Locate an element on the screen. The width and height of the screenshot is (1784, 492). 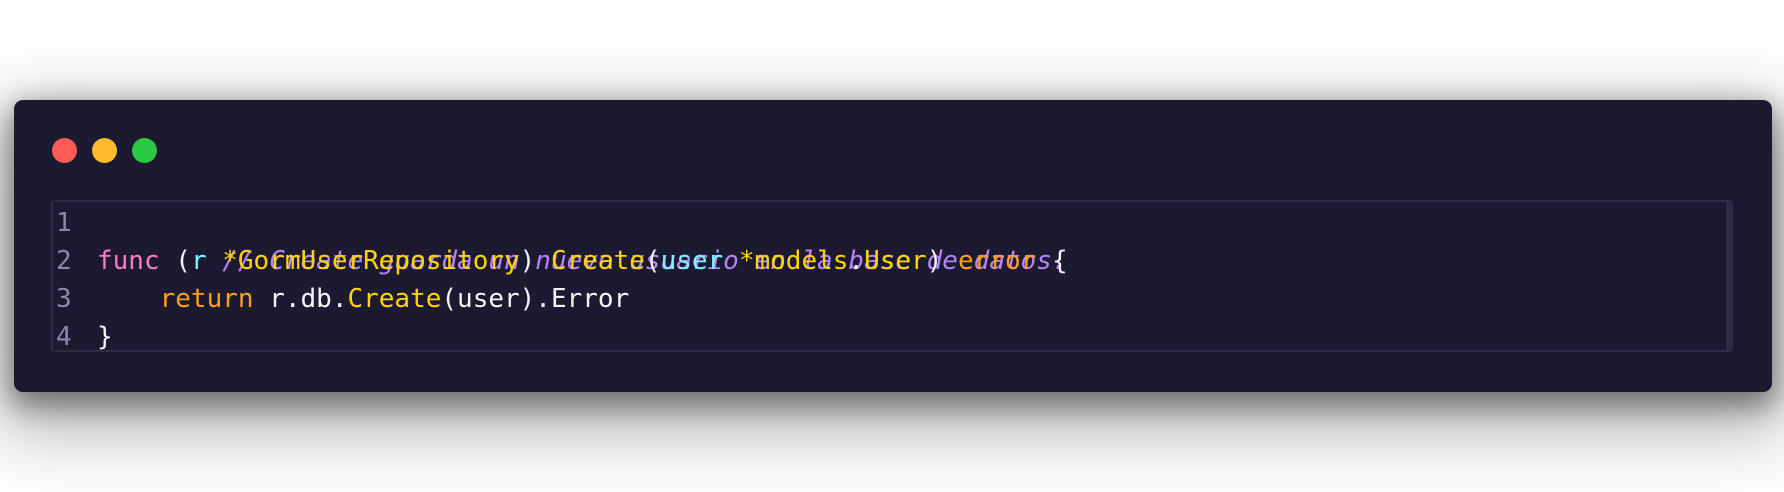
line-number: 2 is located at coordinates (64, 261).